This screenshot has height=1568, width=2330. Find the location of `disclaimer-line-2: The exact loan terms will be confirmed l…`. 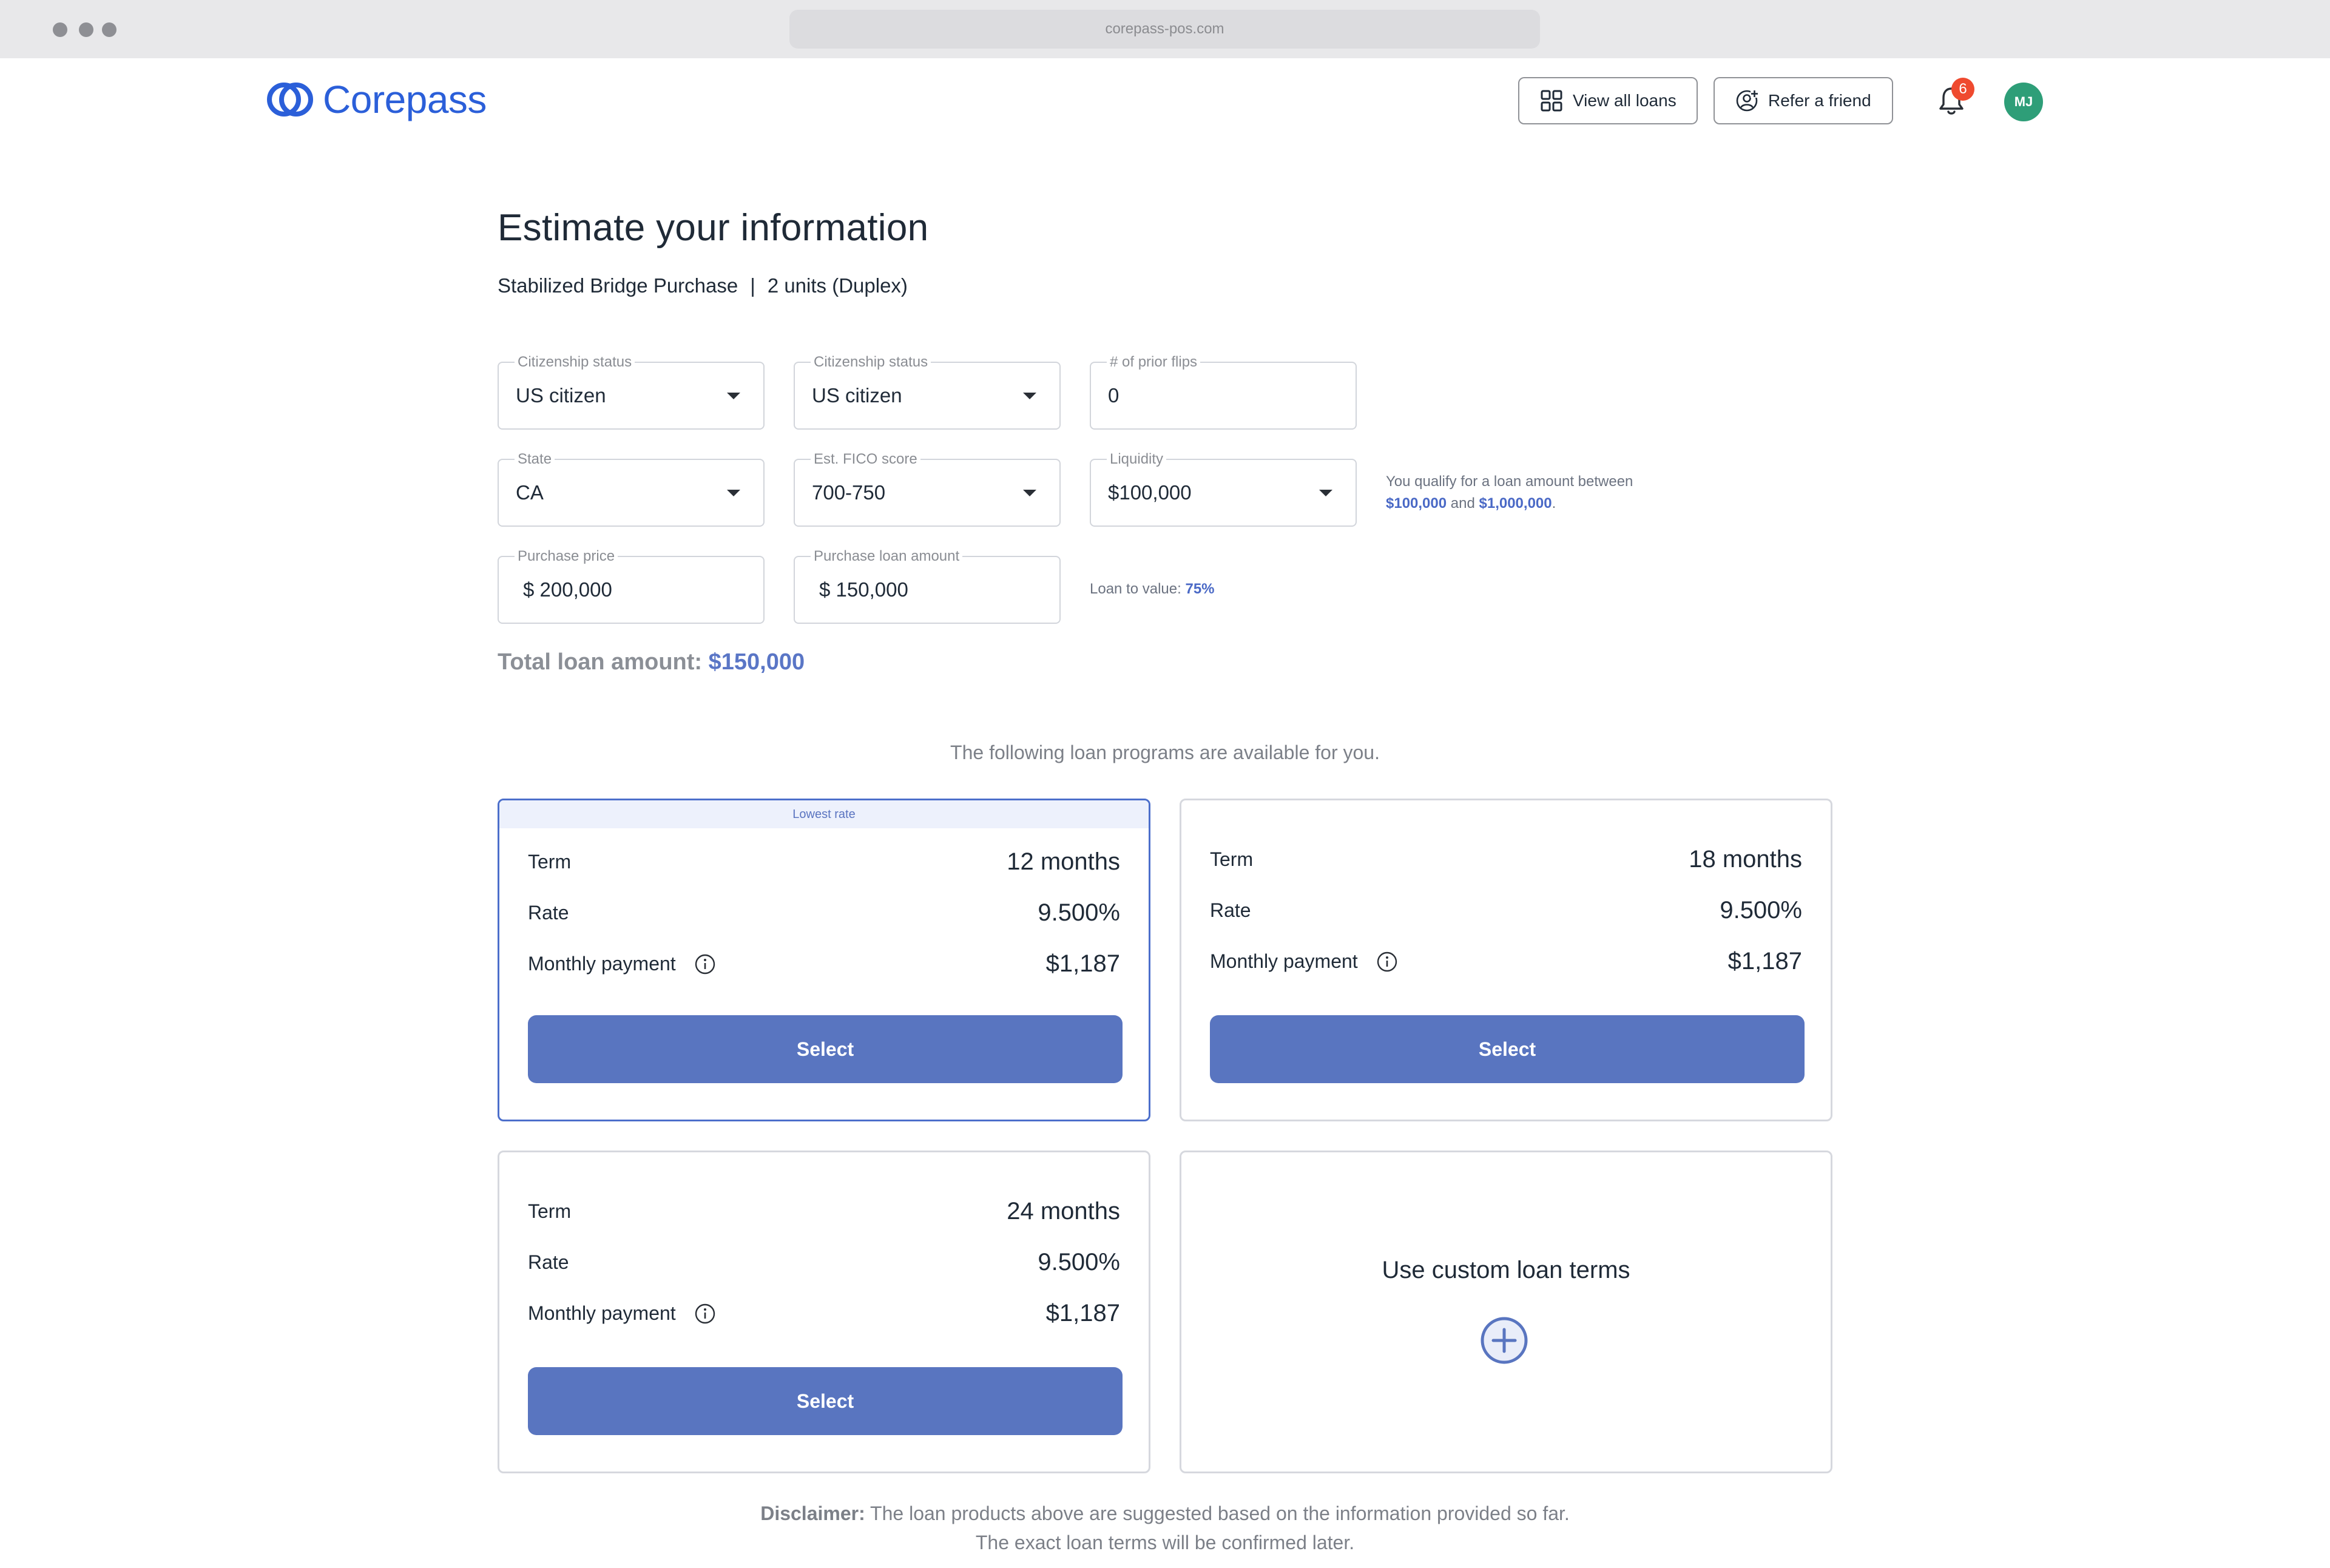

disclaimer-line-2: The exact loan terms will be confirmed l… is located at coordinates (1165, 1543).